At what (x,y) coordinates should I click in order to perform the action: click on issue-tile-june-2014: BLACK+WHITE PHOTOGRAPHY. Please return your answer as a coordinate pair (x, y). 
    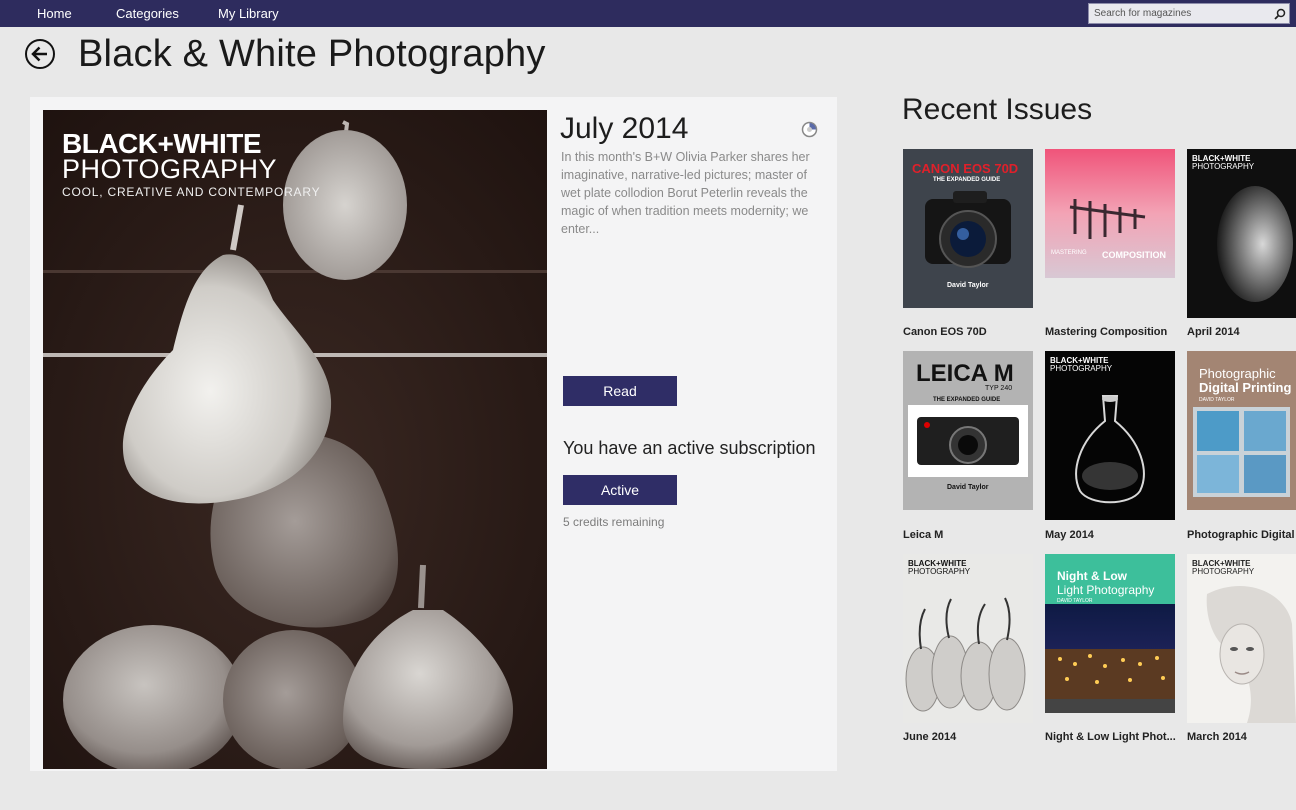
    Looking at the image, I should click on (968, 638).